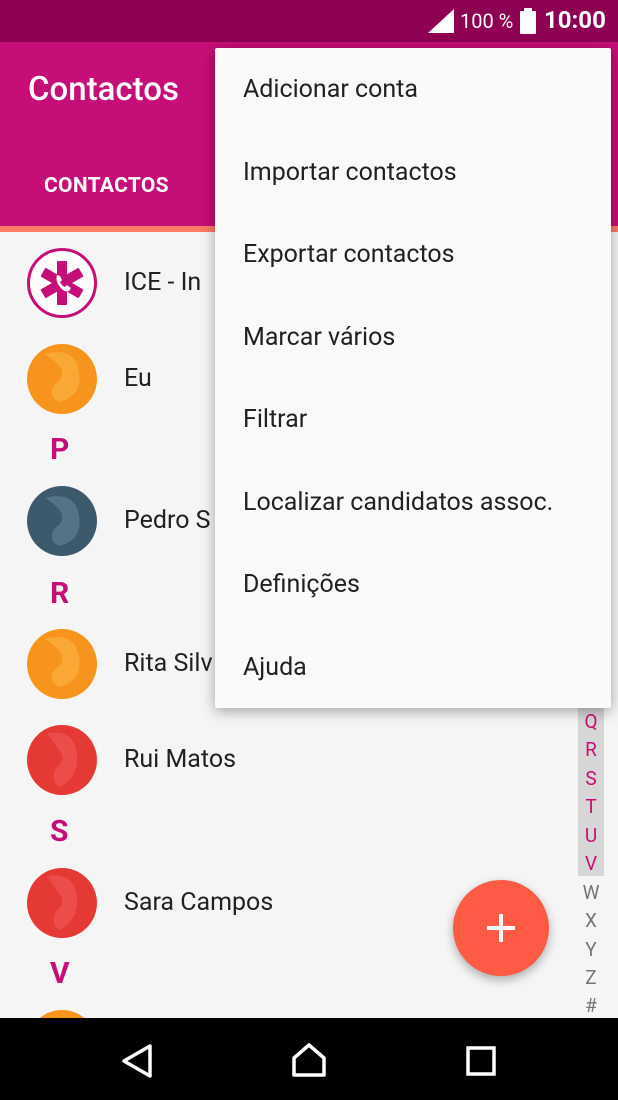  I want to click on contact-name-sara: Sara Campos, so click(198, 902).